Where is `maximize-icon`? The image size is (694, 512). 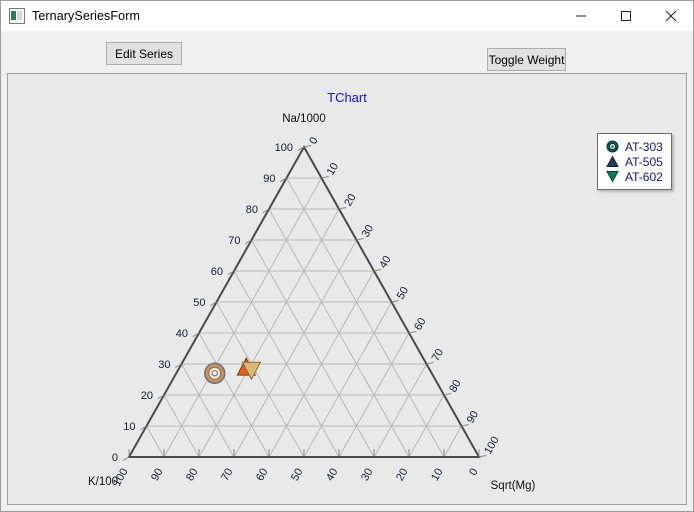
maximize-icon is located at coordinates (625, 16).